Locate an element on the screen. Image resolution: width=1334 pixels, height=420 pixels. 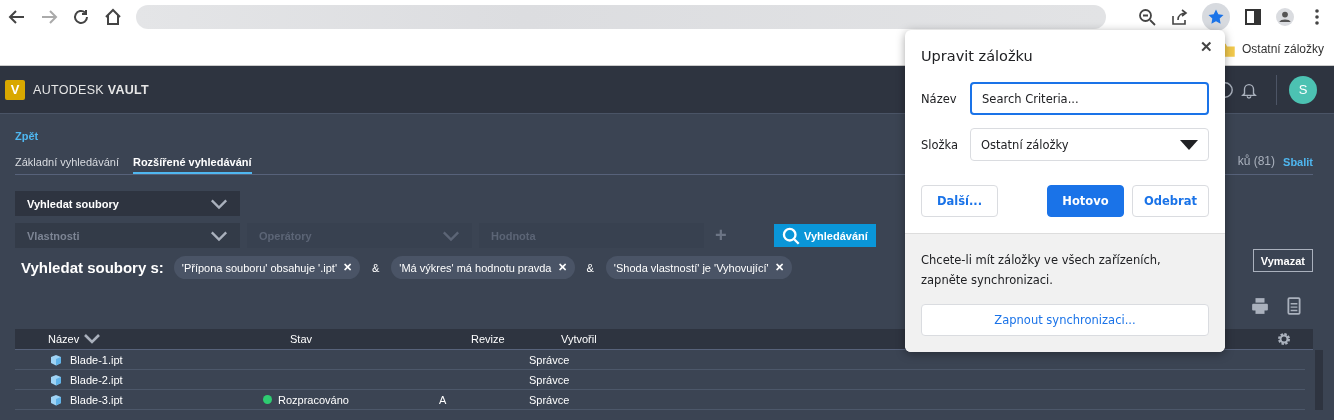
column-header: Revize is located at coordinates (488, 339).